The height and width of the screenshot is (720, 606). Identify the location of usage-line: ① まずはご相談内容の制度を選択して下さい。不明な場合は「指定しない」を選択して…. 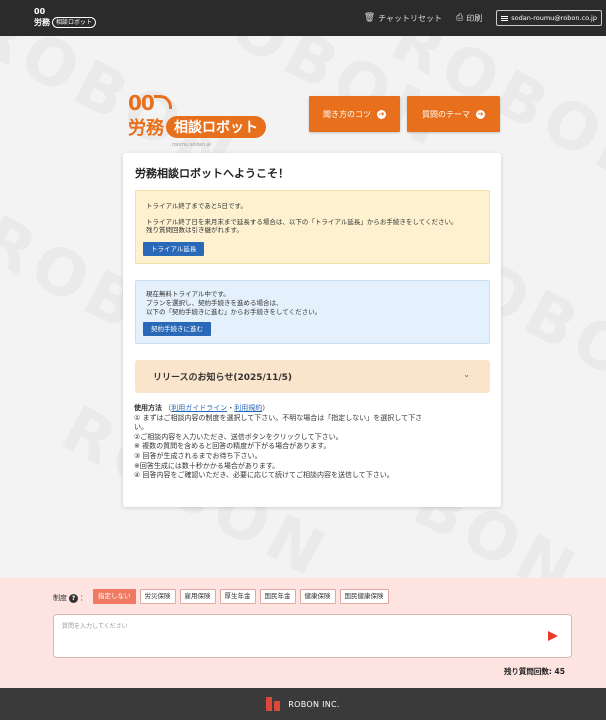
(278, 417).